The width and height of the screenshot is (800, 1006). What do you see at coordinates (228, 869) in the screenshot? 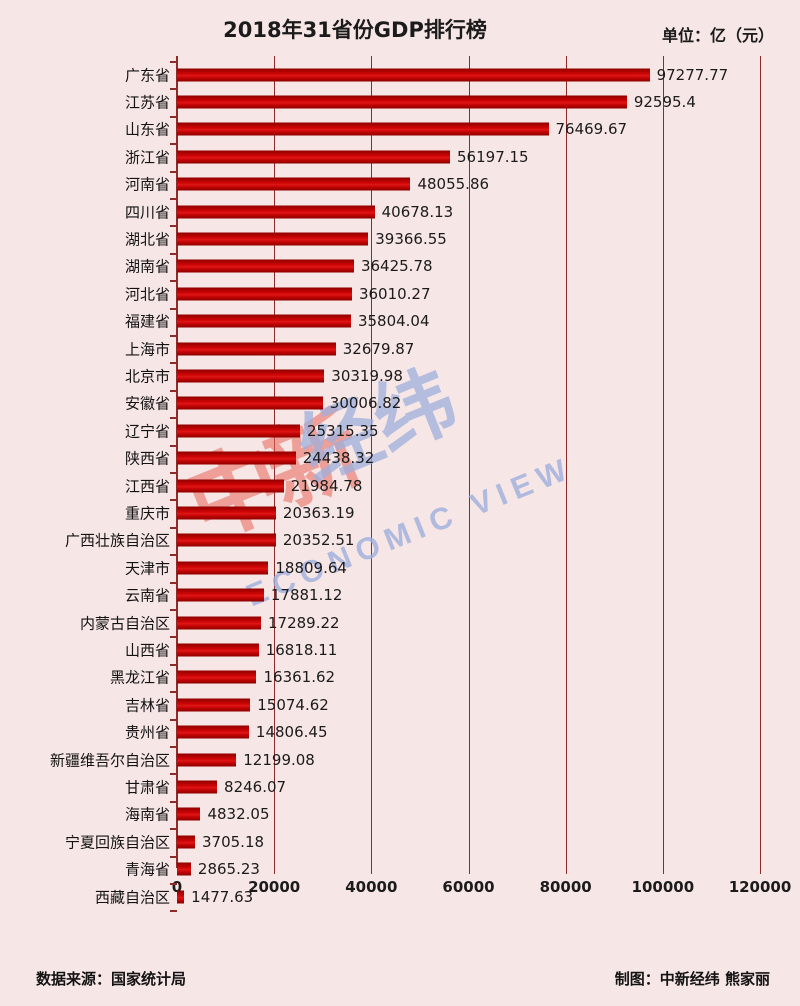
I see `bar-value-label: 2865.23` at bounding box center [228, 869].